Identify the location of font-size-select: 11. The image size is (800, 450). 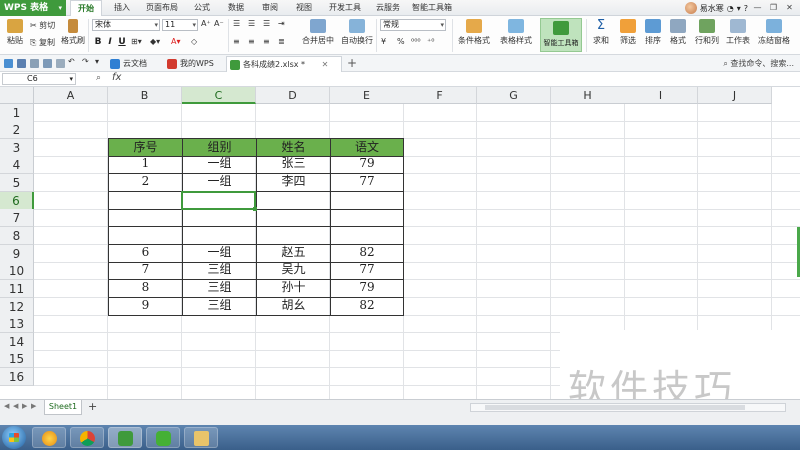
(180, 25).